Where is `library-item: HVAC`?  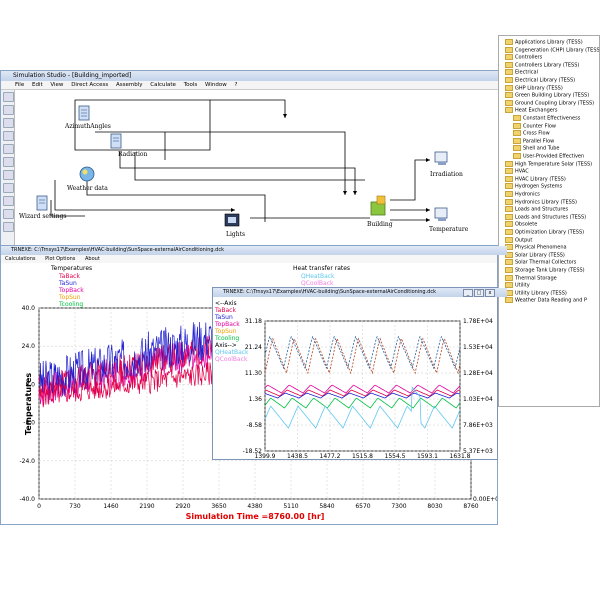
library-item: HVAC is located at coordinates (517, 171).